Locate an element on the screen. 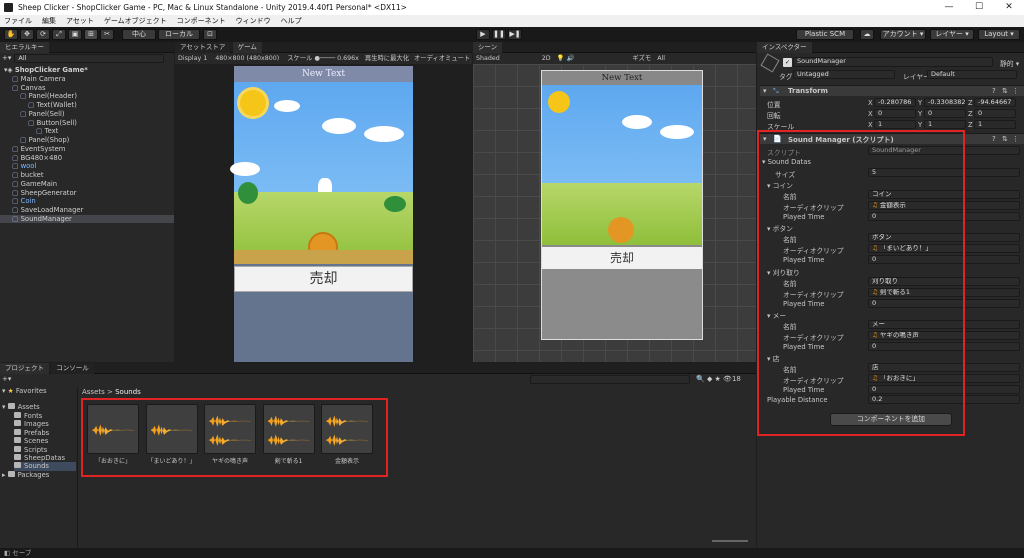  breadcrumb-assets: Assets is located at coordinates (93, 392).